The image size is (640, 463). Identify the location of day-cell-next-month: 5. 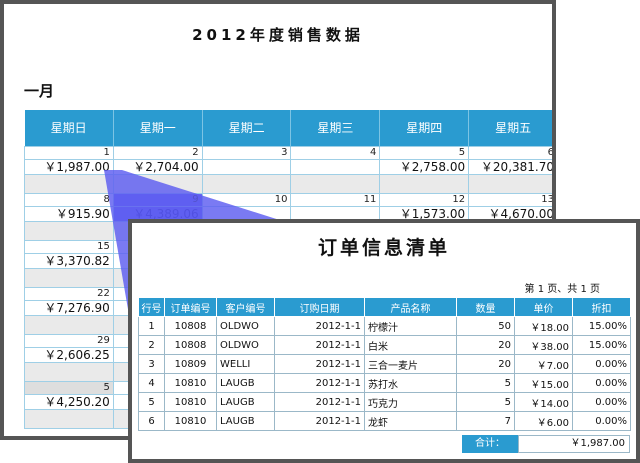
(69, 387).